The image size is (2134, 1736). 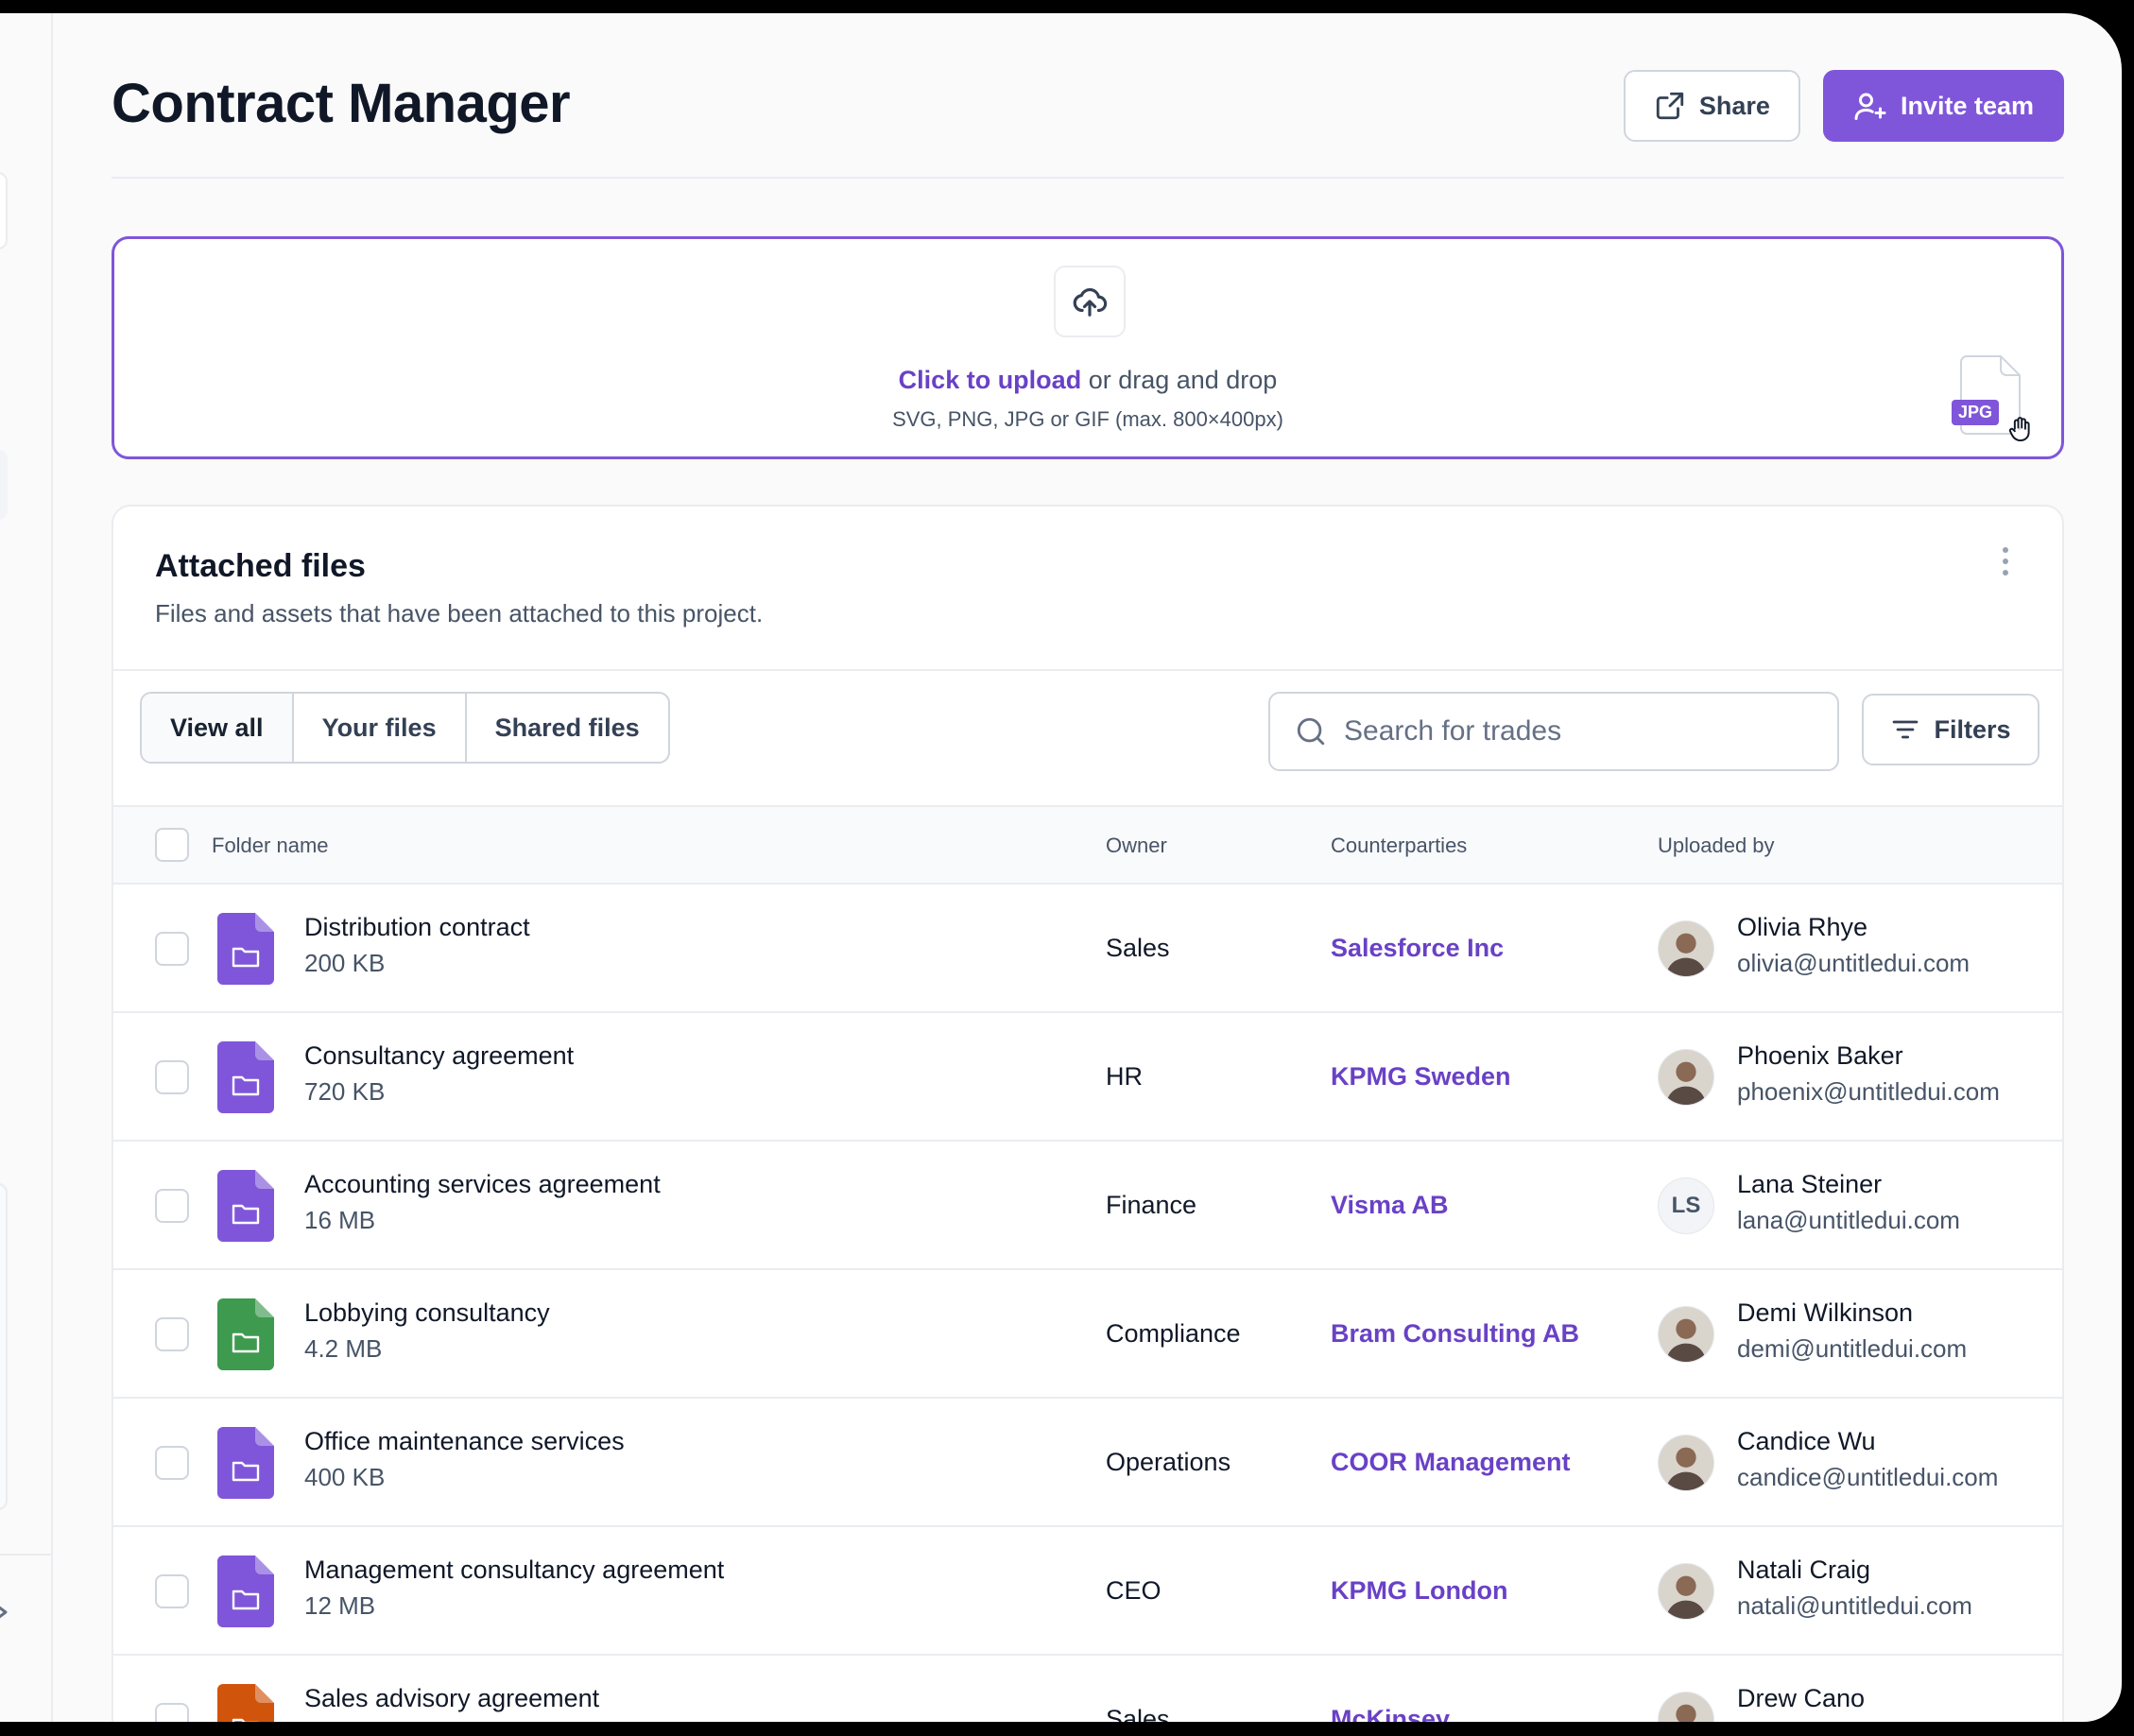 What do you see at coordinates (1852, 1348) in the screenshot?
I see `uploader-email: demi@untitledui.com` at bounding box center [1852, 1348].